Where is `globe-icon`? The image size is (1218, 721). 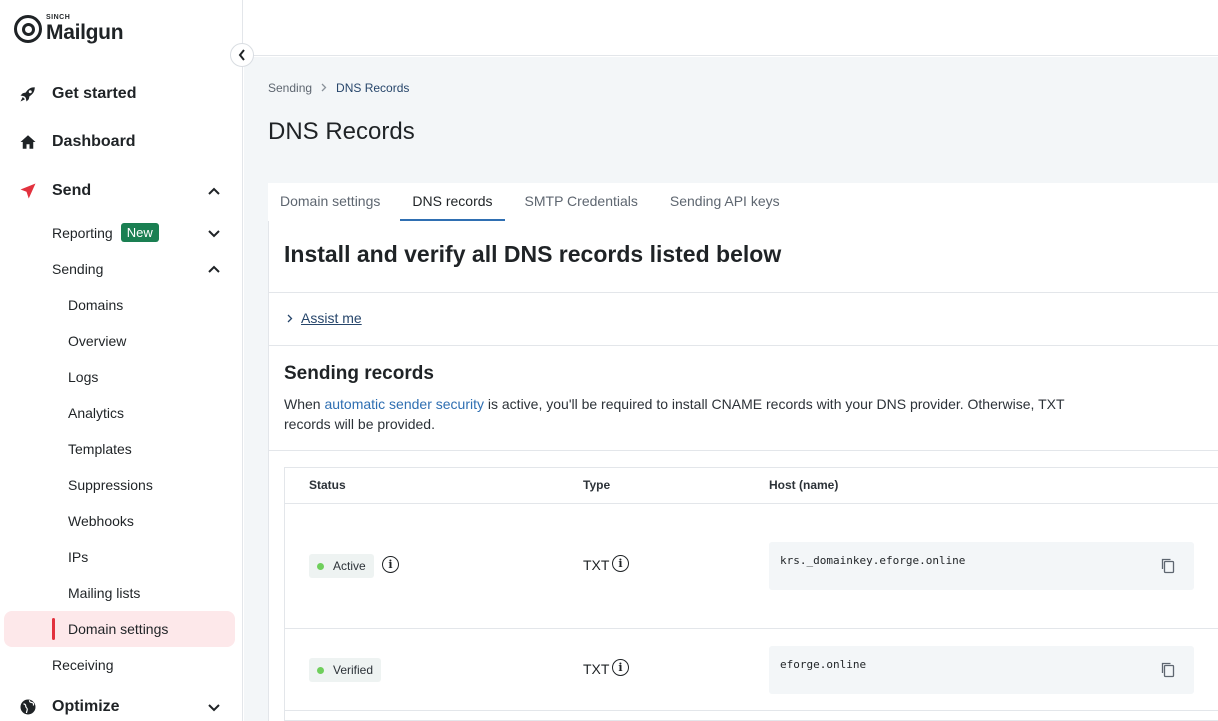
globe-icon is located at coordinates (28, 707).